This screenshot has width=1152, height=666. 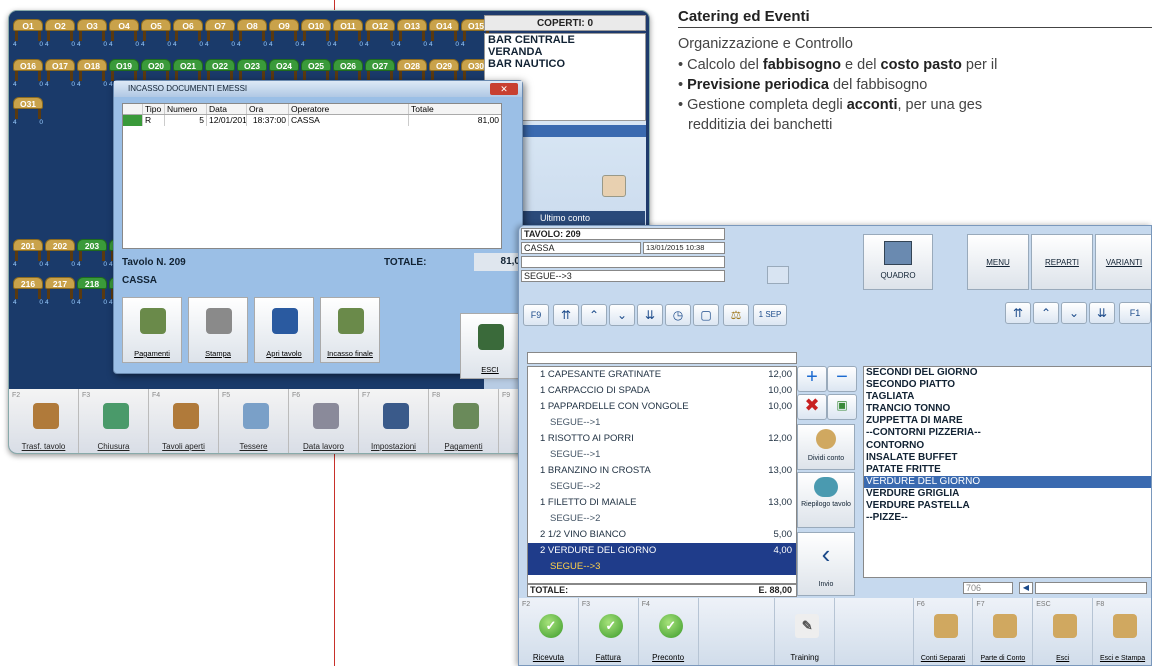 I want to click on fkey-f2: F2 ✓ Ricevuta, so click(x=549, y=631).